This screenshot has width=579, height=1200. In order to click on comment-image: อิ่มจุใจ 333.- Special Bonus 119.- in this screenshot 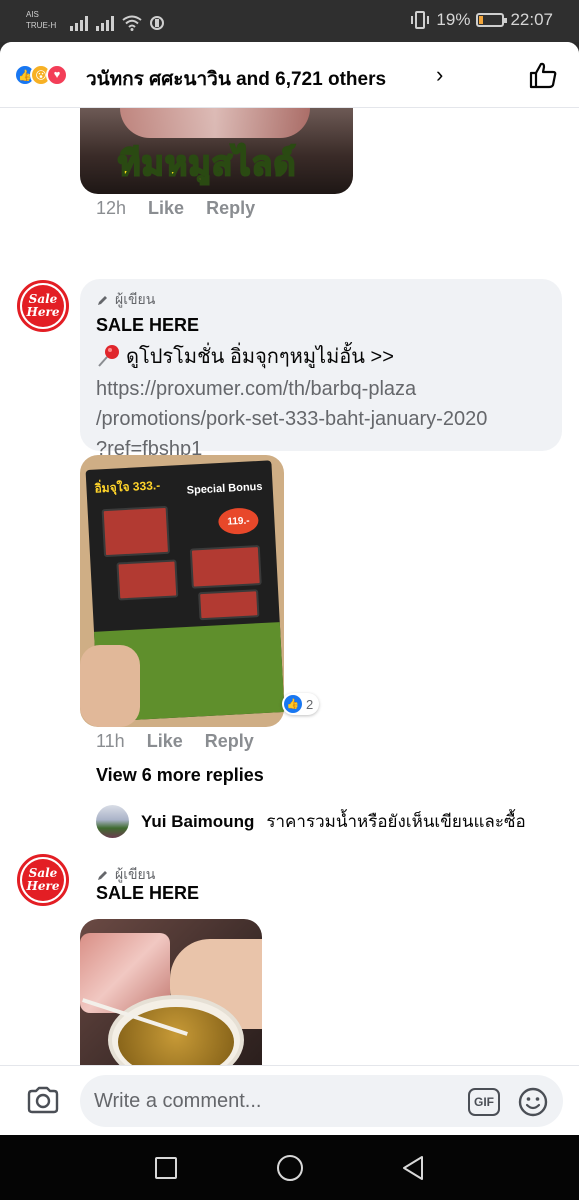, I will do `click(182, 591)`.